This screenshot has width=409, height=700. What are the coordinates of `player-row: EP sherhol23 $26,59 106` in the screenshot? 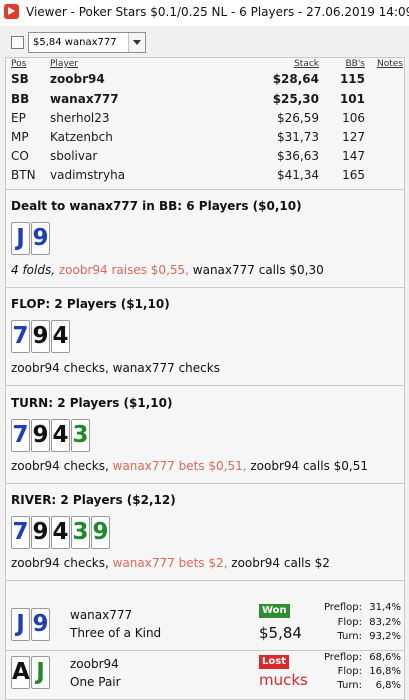 It's located at (205, 120).